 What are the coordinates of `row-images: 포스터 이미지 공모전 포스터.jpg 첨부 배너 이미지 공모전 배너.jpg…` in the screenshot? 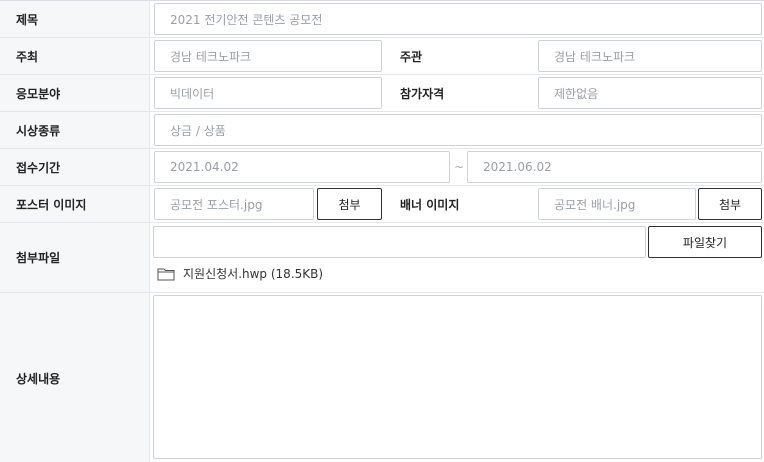 It's located at (382, 204).